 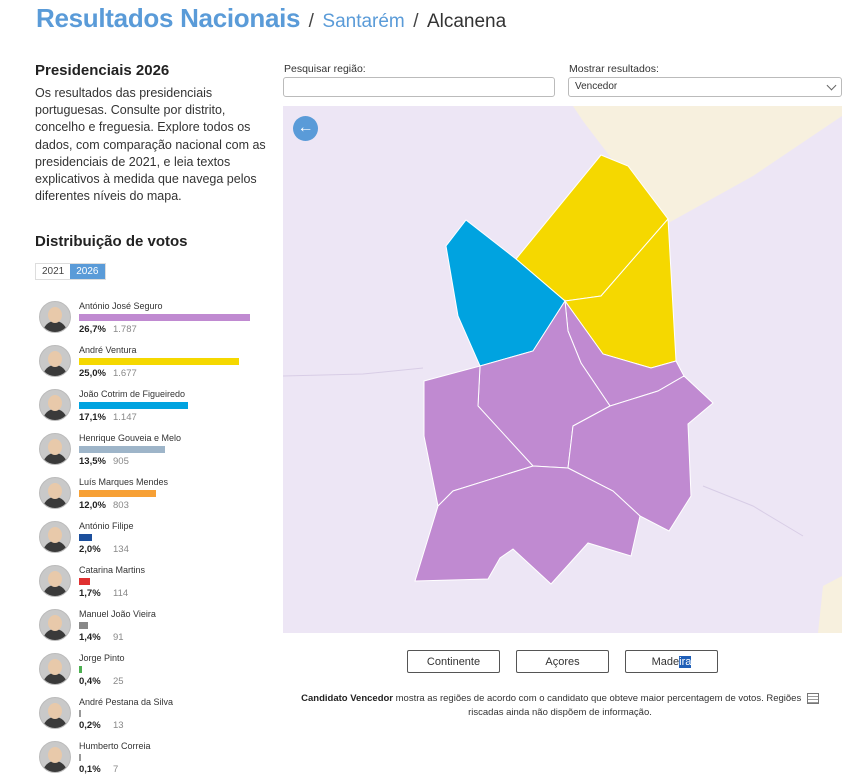 I want to click on results-select: Vencedor, so click(x=705, y=87).